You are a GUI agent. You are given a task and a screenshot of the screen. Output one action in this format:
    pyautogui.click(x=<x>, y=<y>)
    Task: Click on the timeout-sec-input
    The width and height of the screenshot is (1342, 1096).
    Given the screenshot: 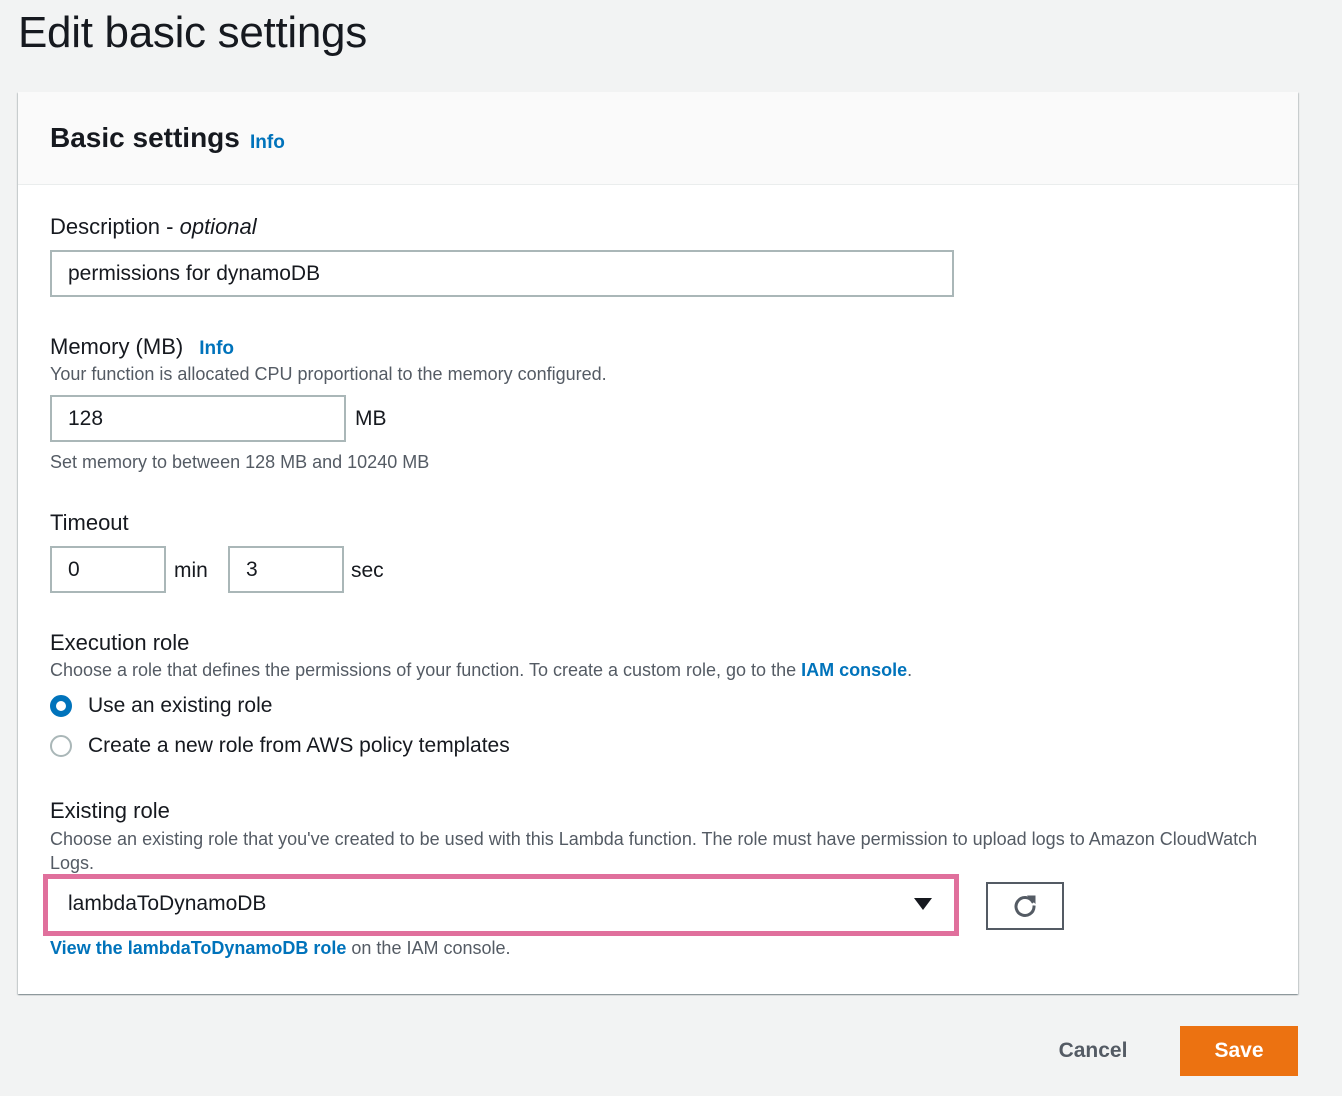 What is the action you would take?
    pyautogui.click(x=286, y=569)
    